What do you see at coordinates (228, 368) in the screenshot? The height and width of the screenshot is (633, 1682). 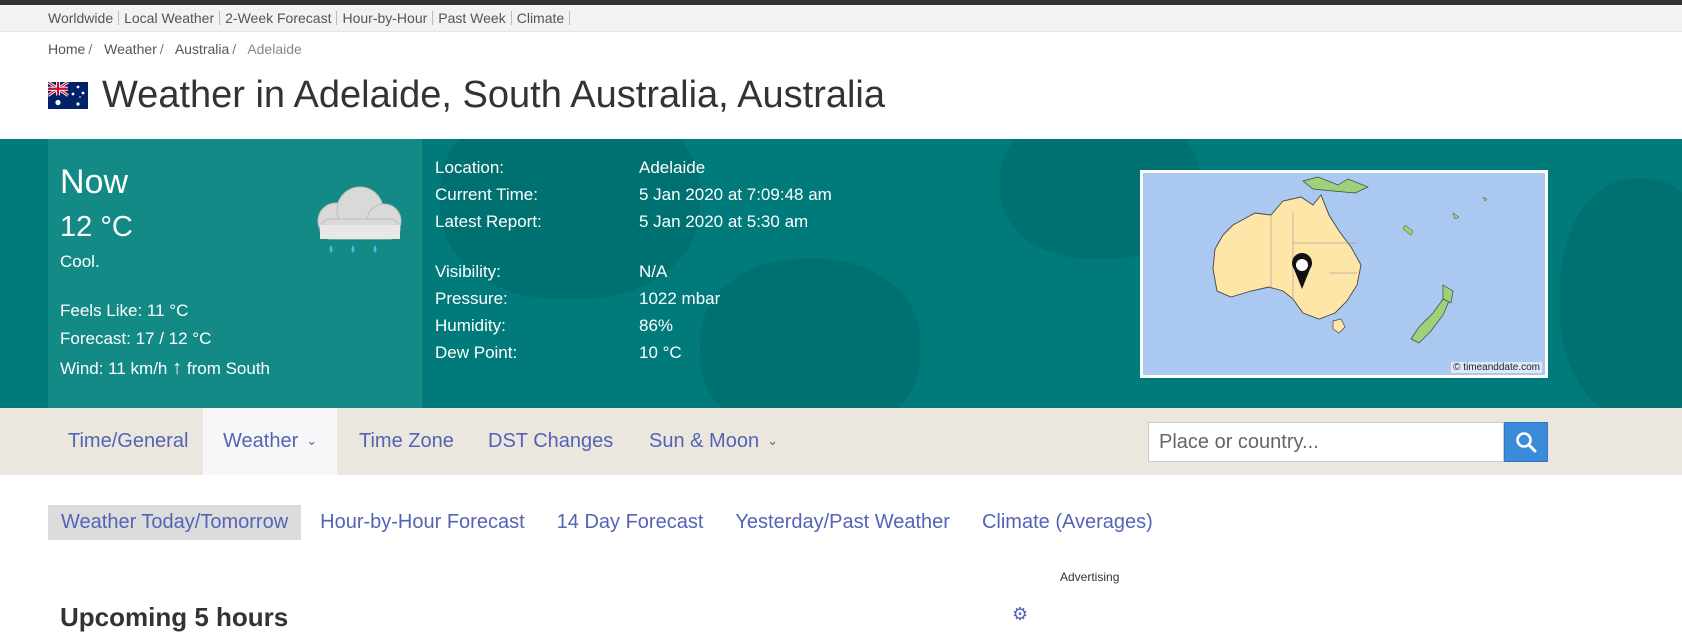 I see `wind-direction: from South` at bounding box center [228, 368].